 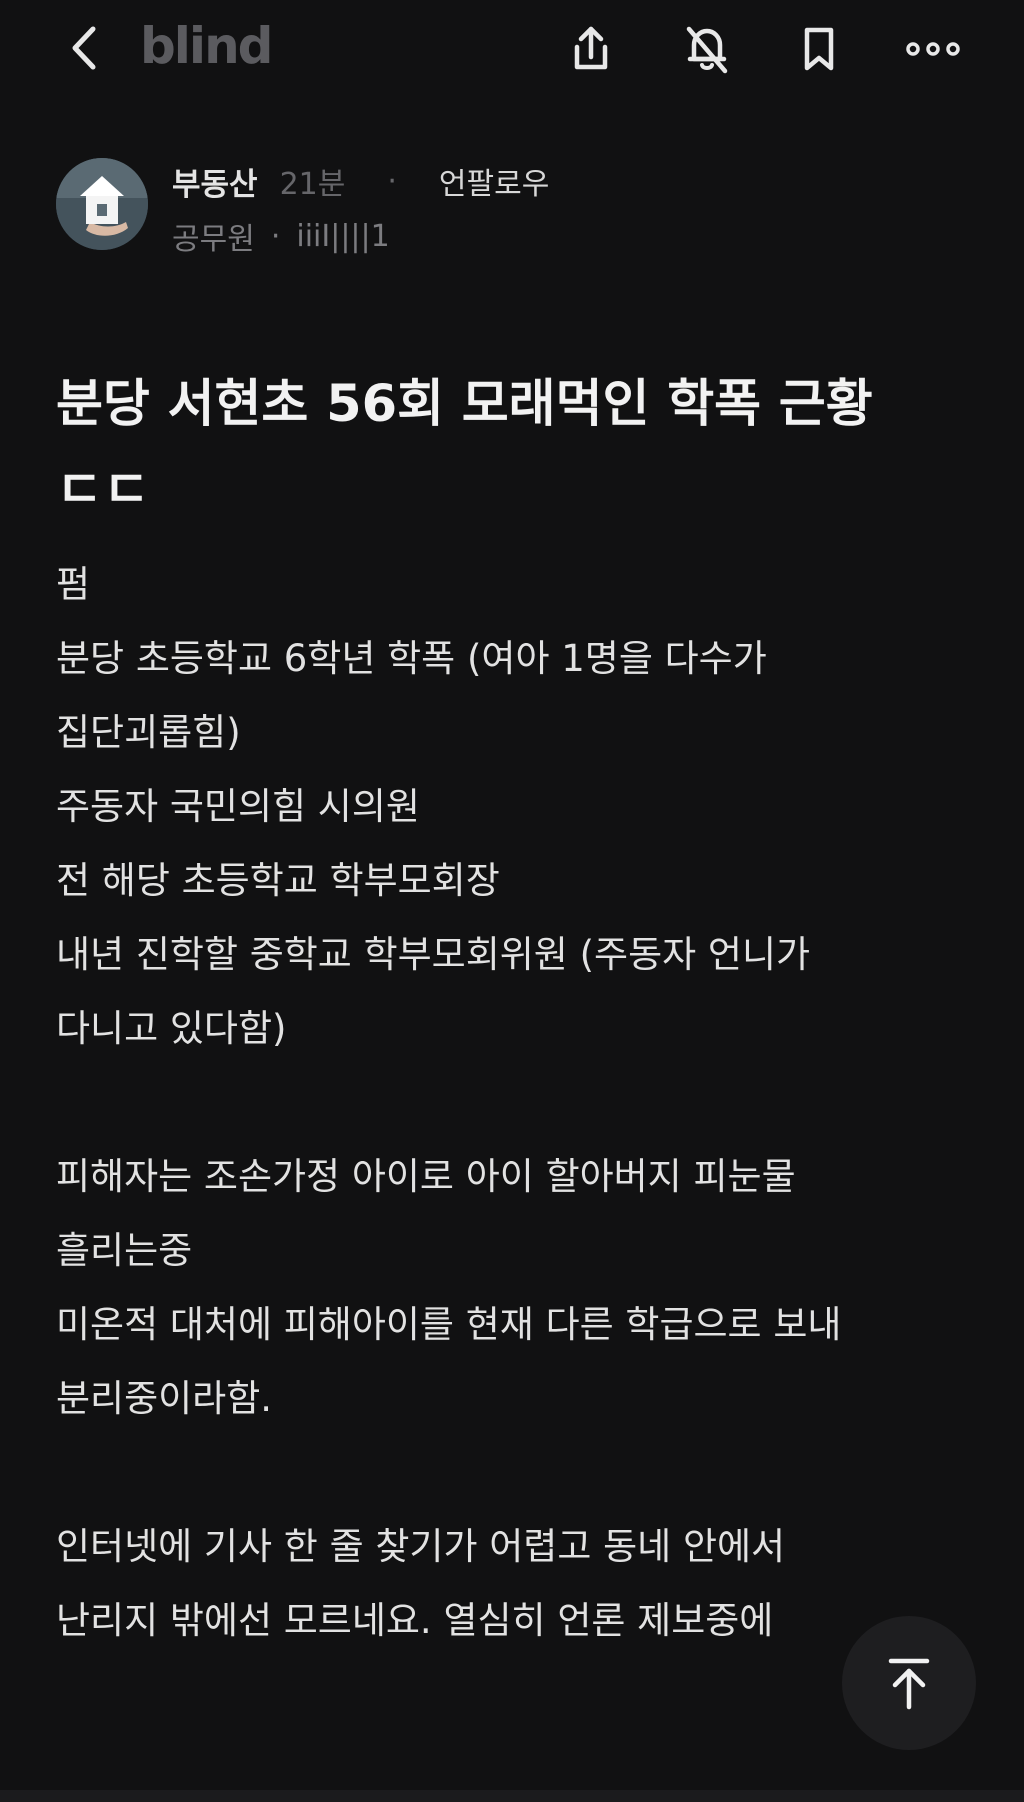 I want to click on house-in-hand-icon, so click(x=102, y=204).